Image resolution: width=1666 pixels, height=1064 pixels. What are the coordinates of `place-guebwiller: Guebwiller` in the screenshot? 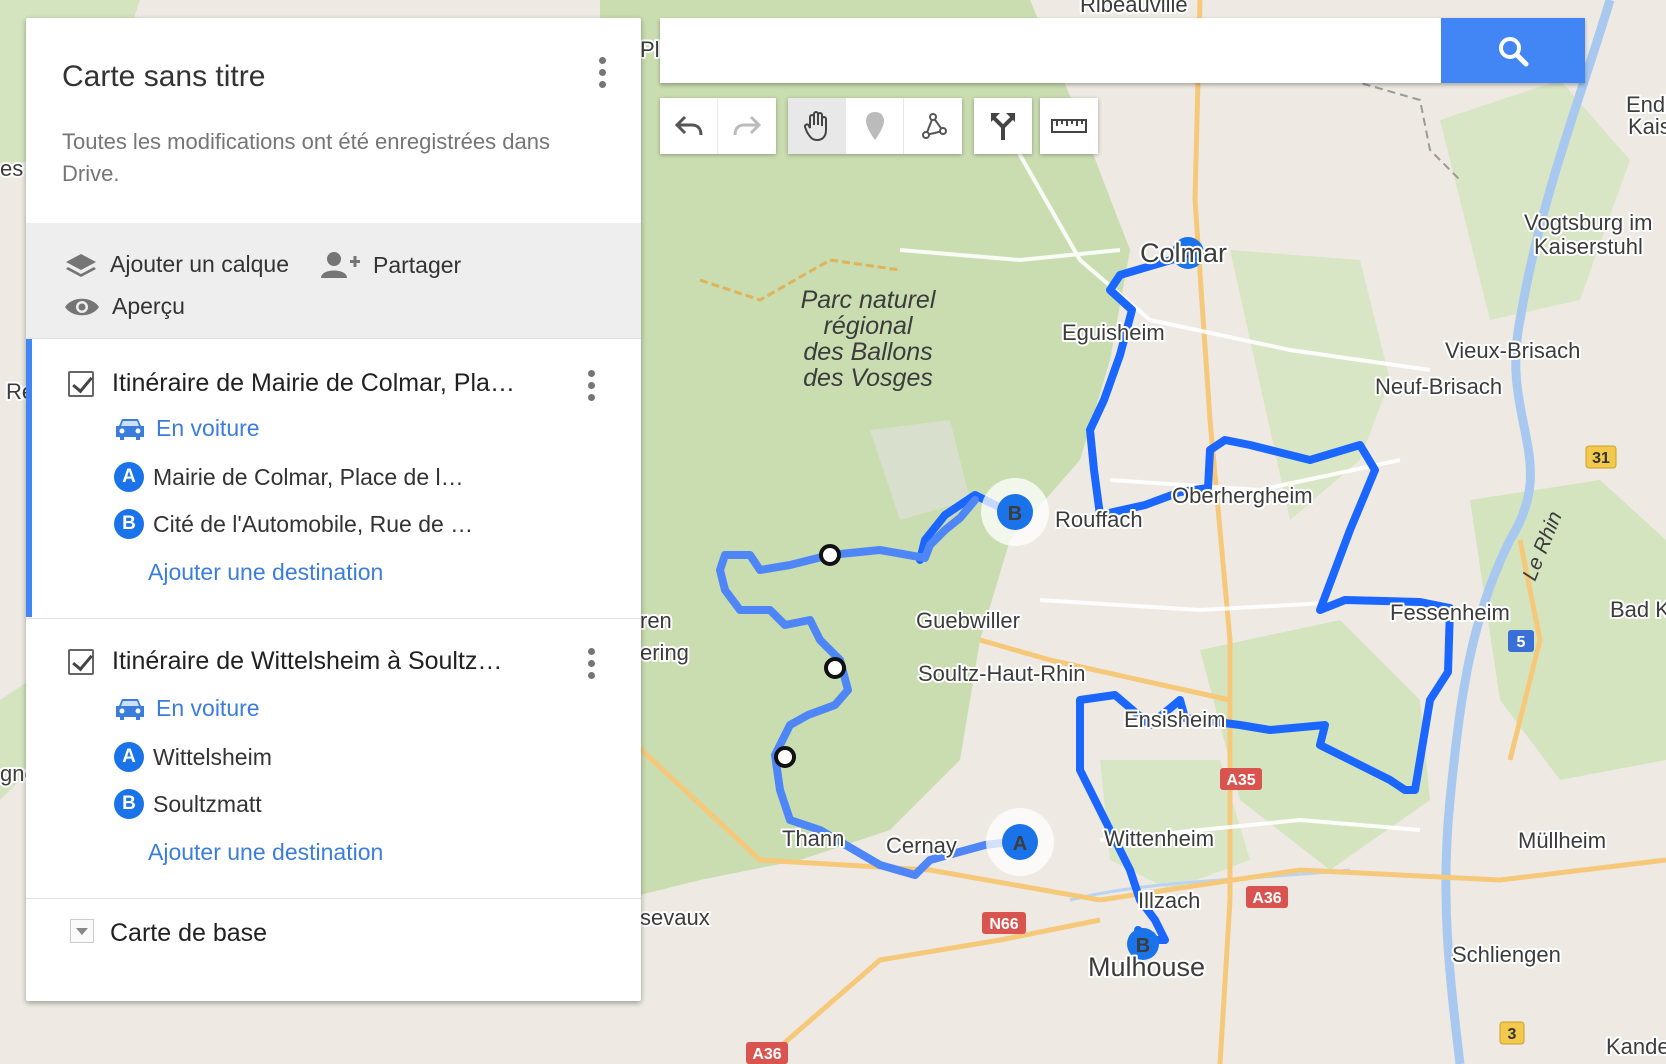 It's located at (968, 620).